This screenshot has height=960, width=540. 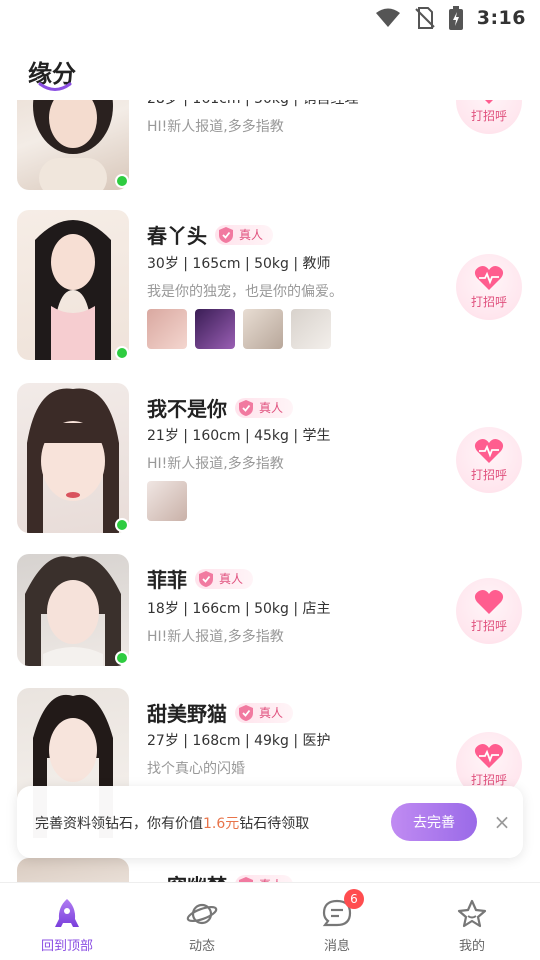 I want to click on tab-moments: 动态, so click(x=202, y=925).